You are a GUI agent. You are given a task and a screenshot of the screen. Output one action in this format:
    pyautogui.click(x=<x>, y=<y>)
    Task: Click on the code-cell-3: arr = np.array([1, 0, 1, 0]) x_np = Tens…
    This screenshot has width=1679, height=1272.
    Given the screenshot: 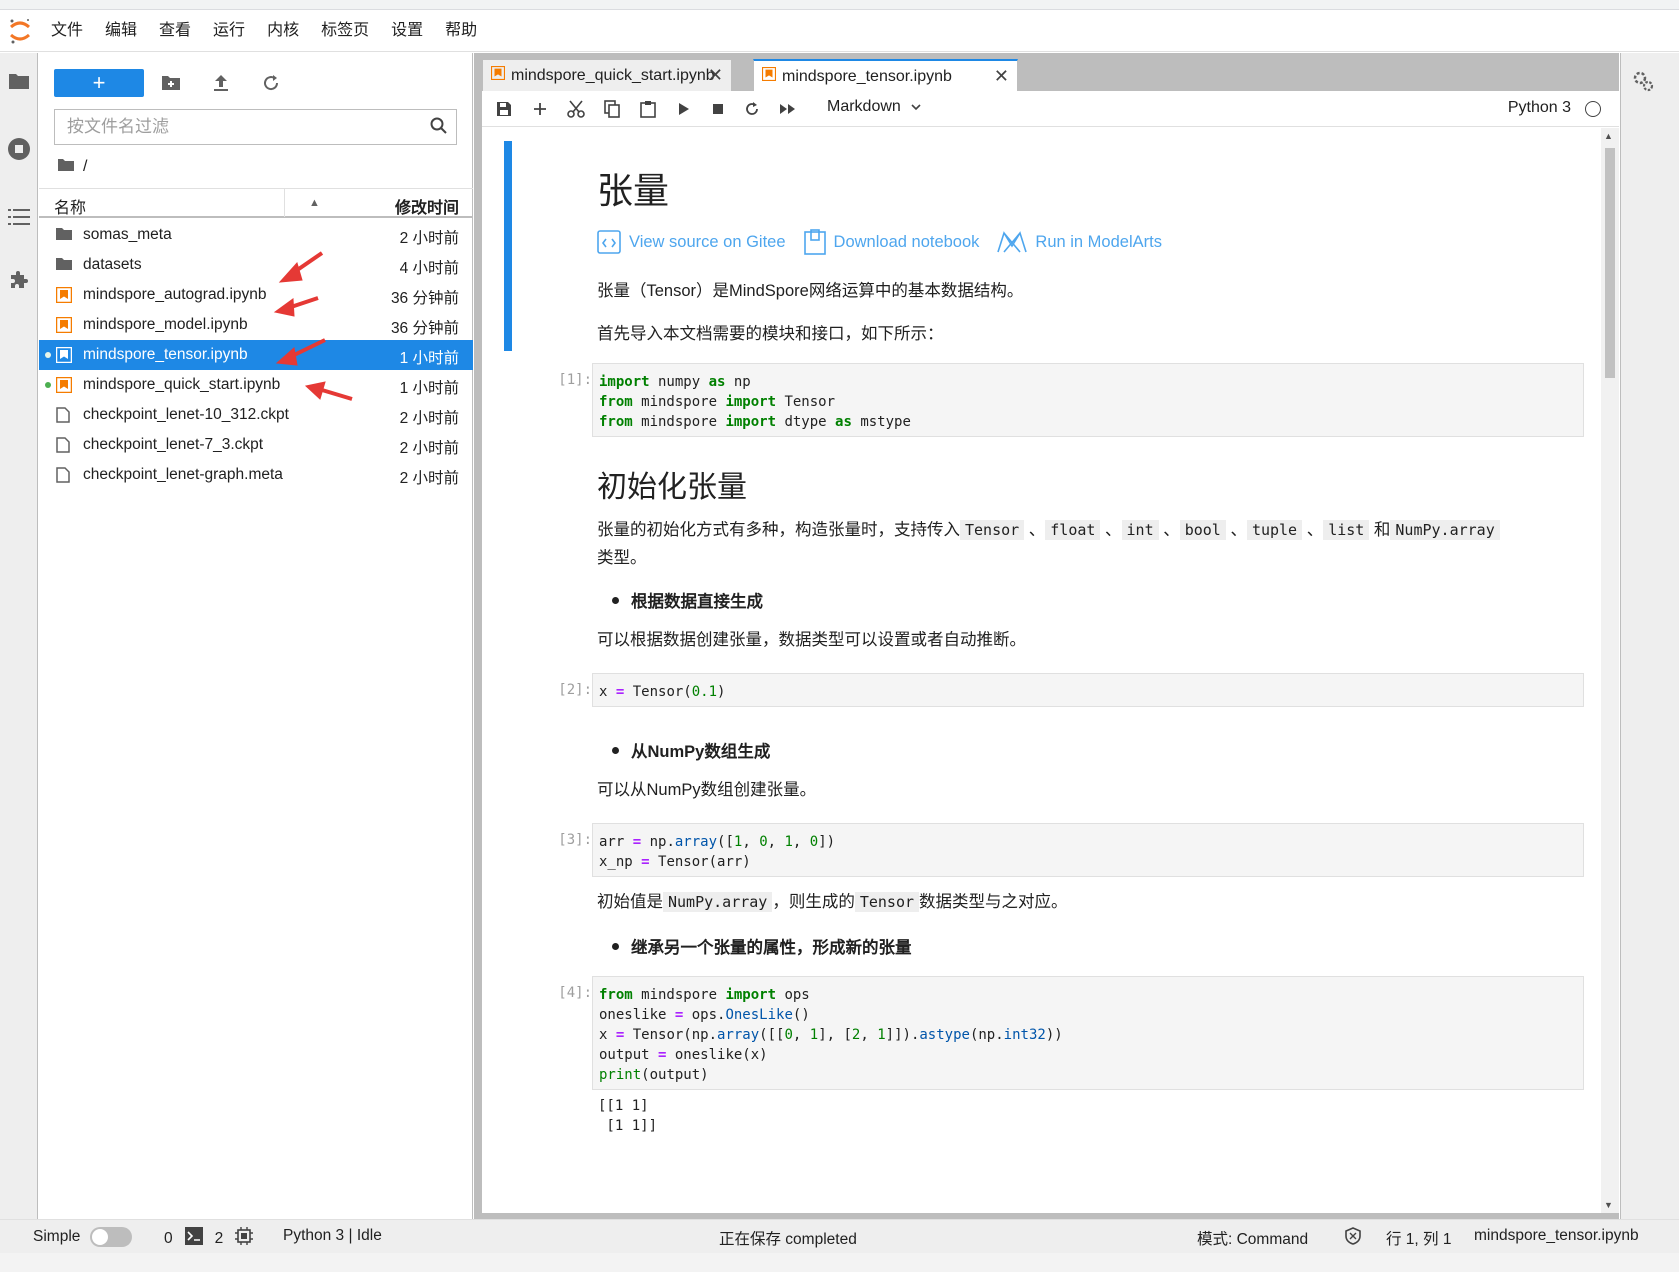 What is the action you would take?
    pyautogui.click(x=1088, y=850)
    